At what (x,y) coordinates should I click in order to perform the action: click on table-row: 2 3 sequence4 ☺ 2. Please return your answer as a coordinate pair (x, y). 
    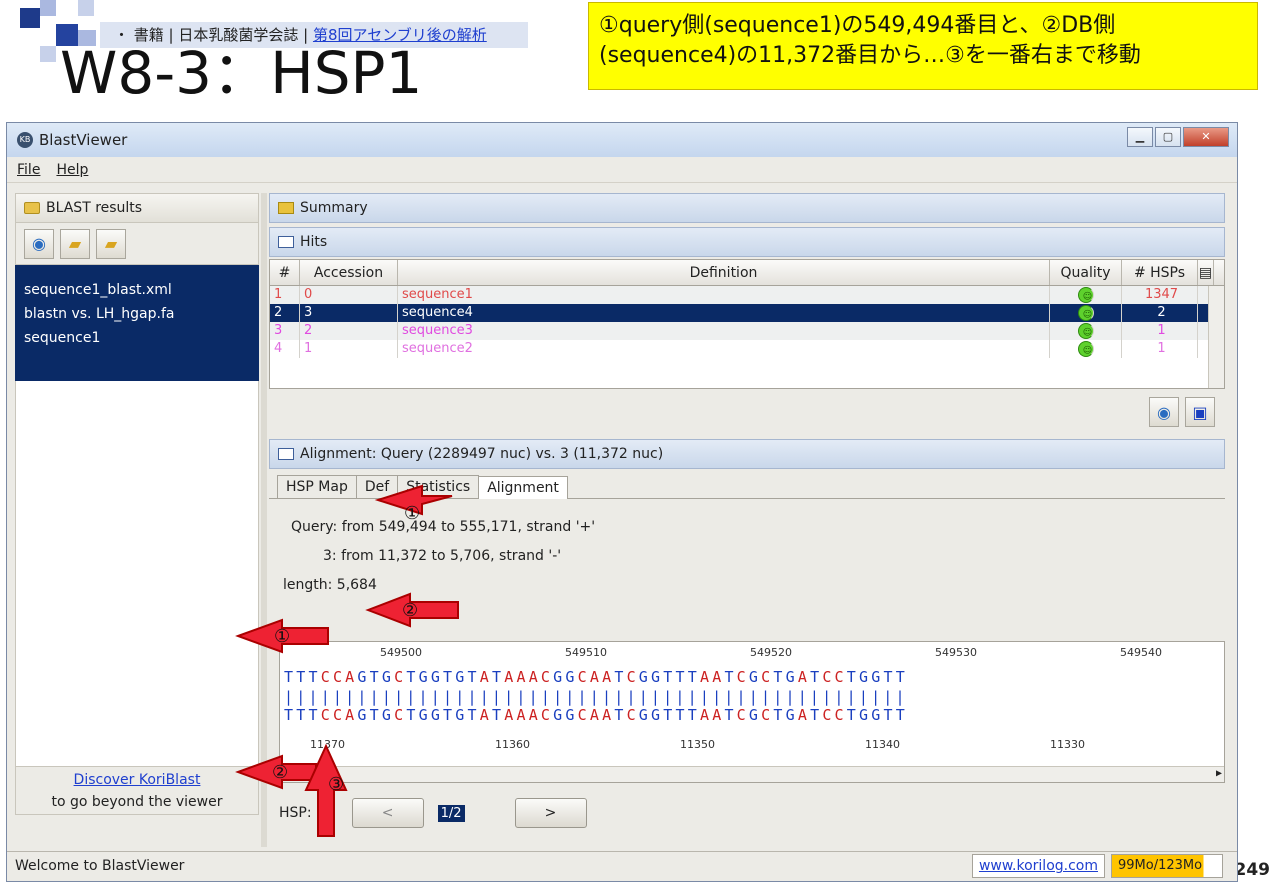
    Looking at the image, I should click on (747, 313).